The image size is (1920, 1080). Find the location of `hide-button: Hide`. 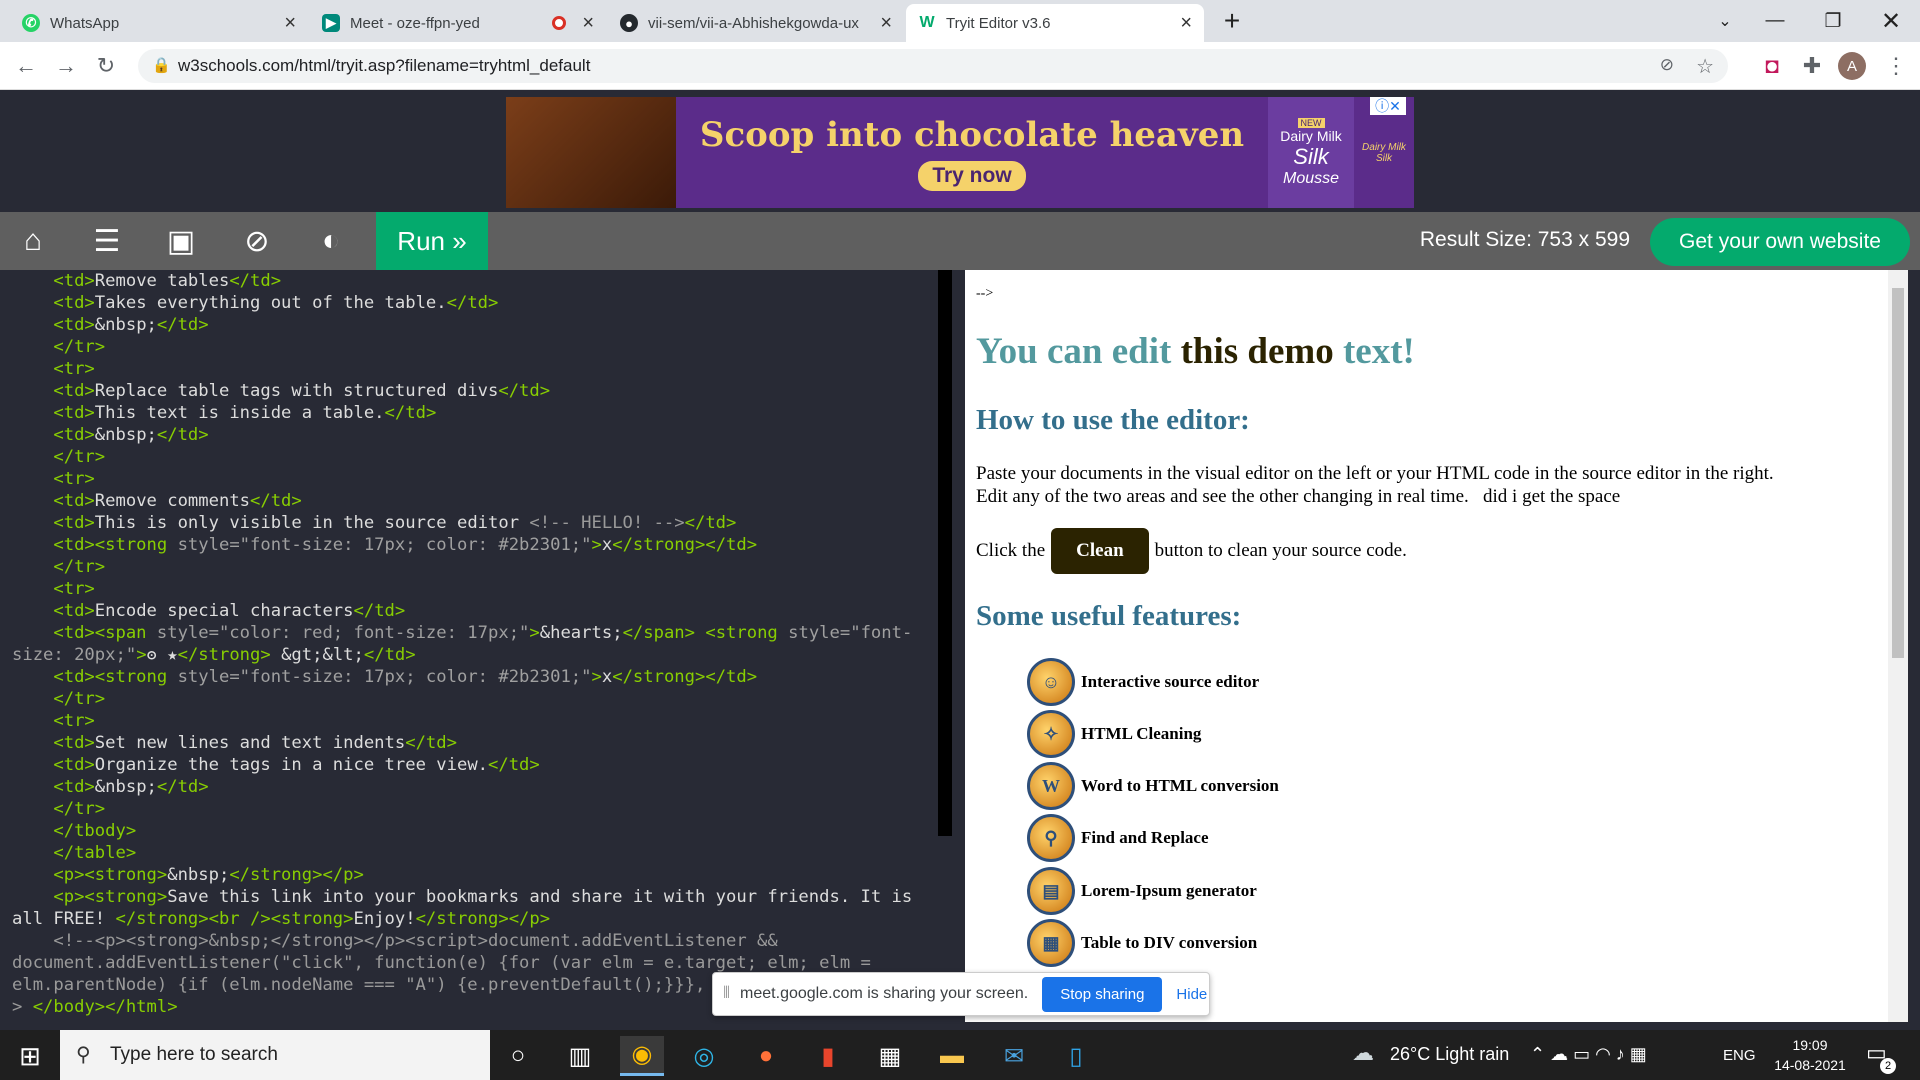

hide-button: Hide is located at coordinates (1191, 994).